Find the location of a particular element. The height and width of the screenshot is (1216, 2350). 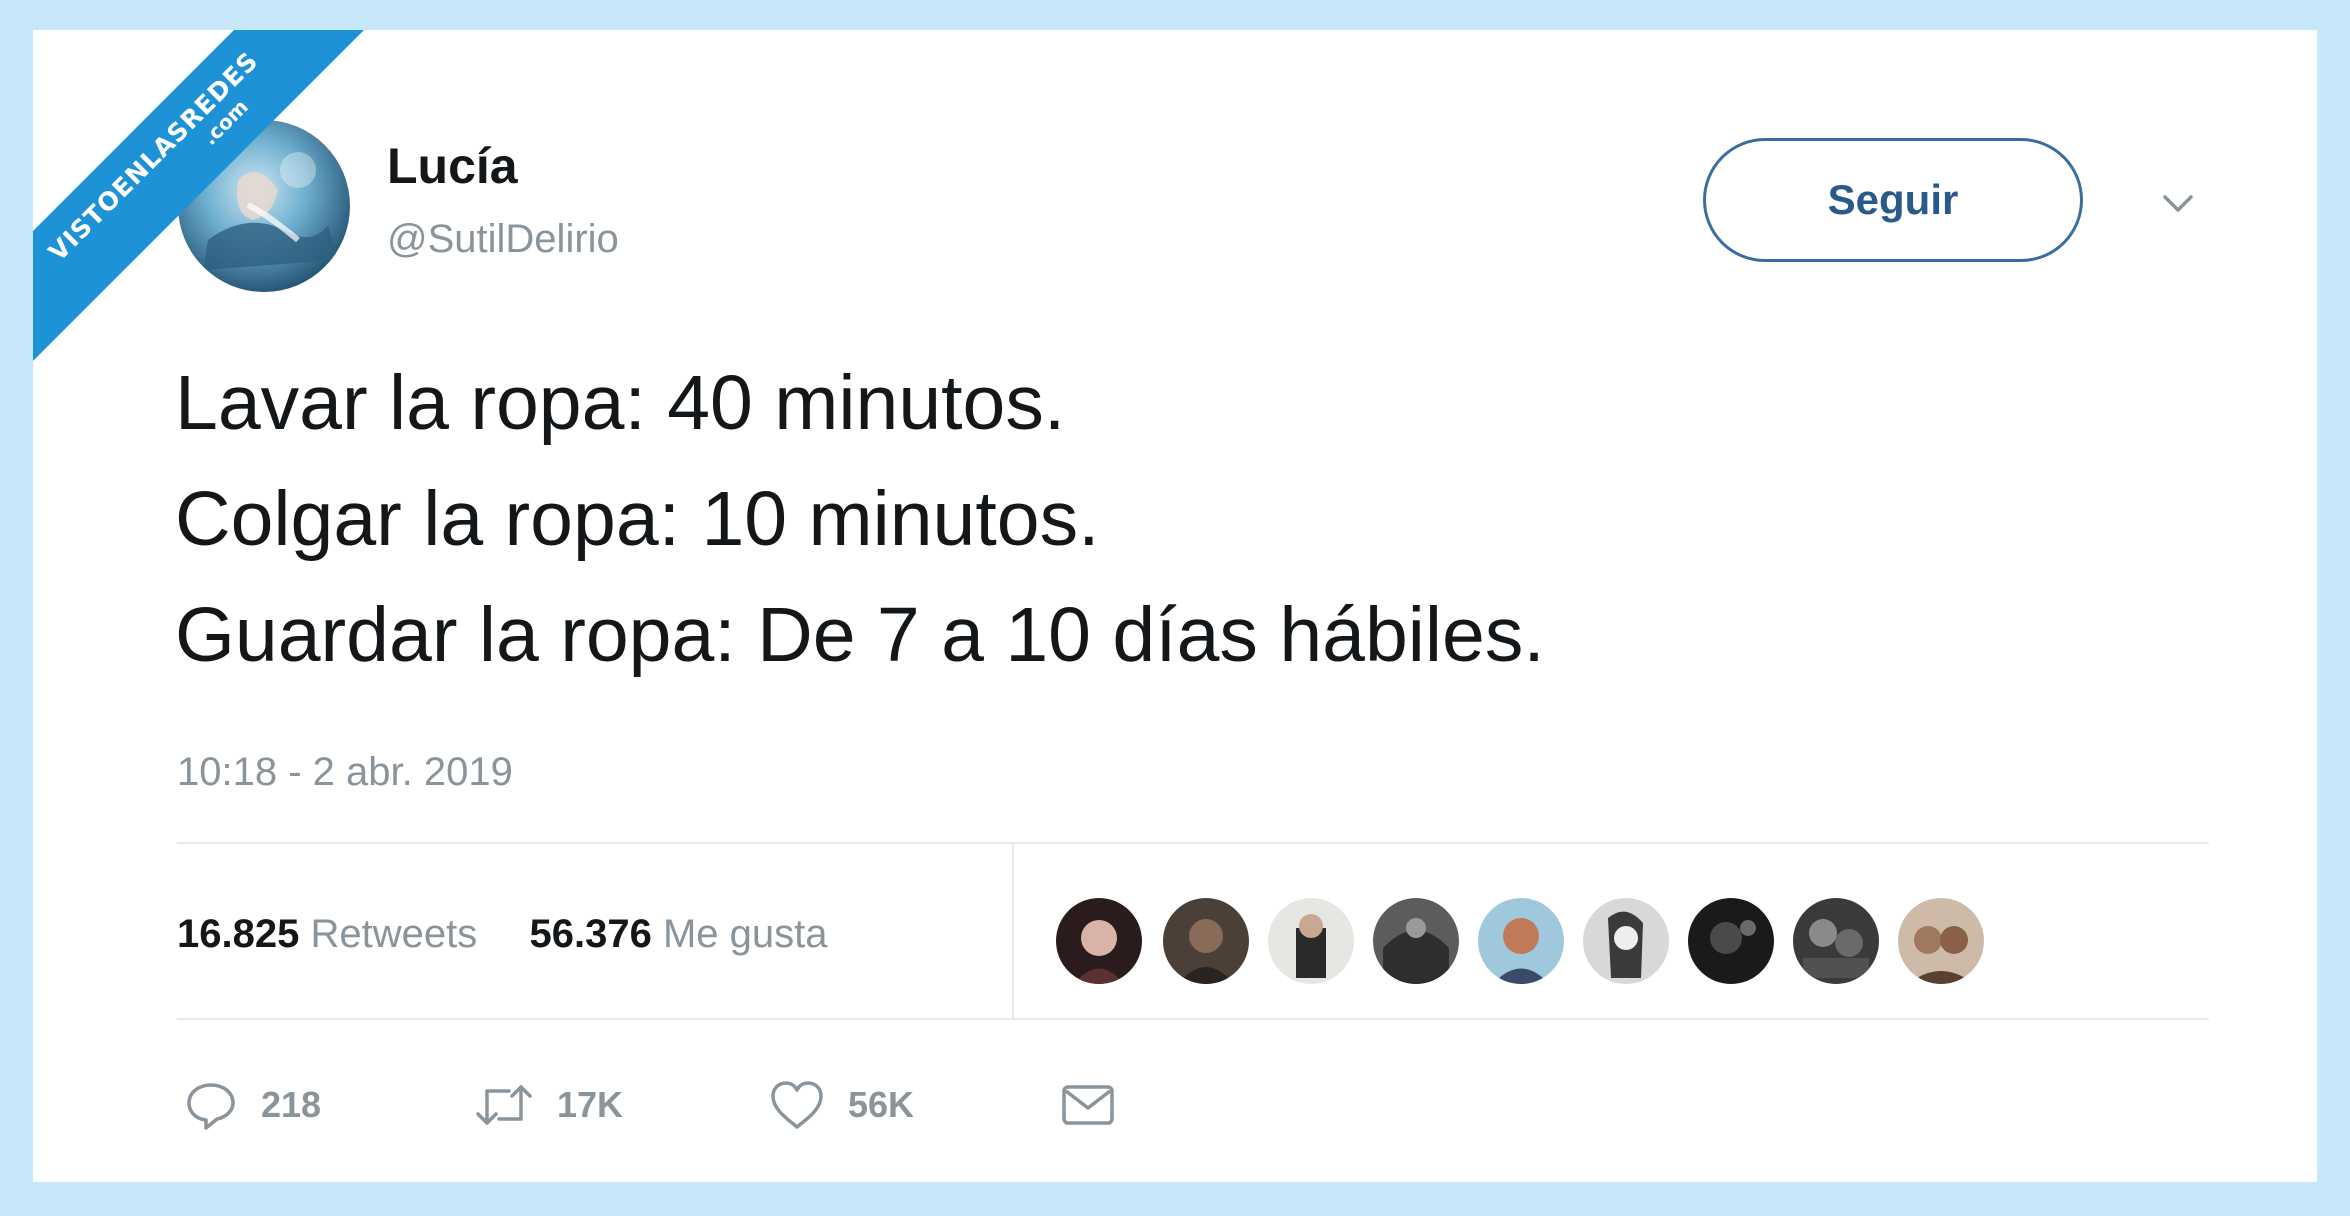

retweet-icon is located at coordinates (504, 1105).